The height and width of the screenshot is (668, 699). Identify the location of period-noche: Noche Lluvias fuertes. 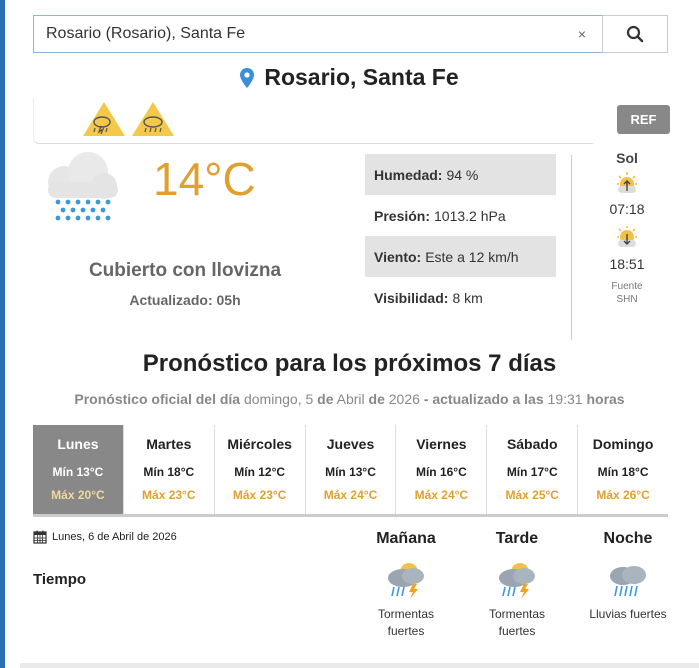
(628, 576).